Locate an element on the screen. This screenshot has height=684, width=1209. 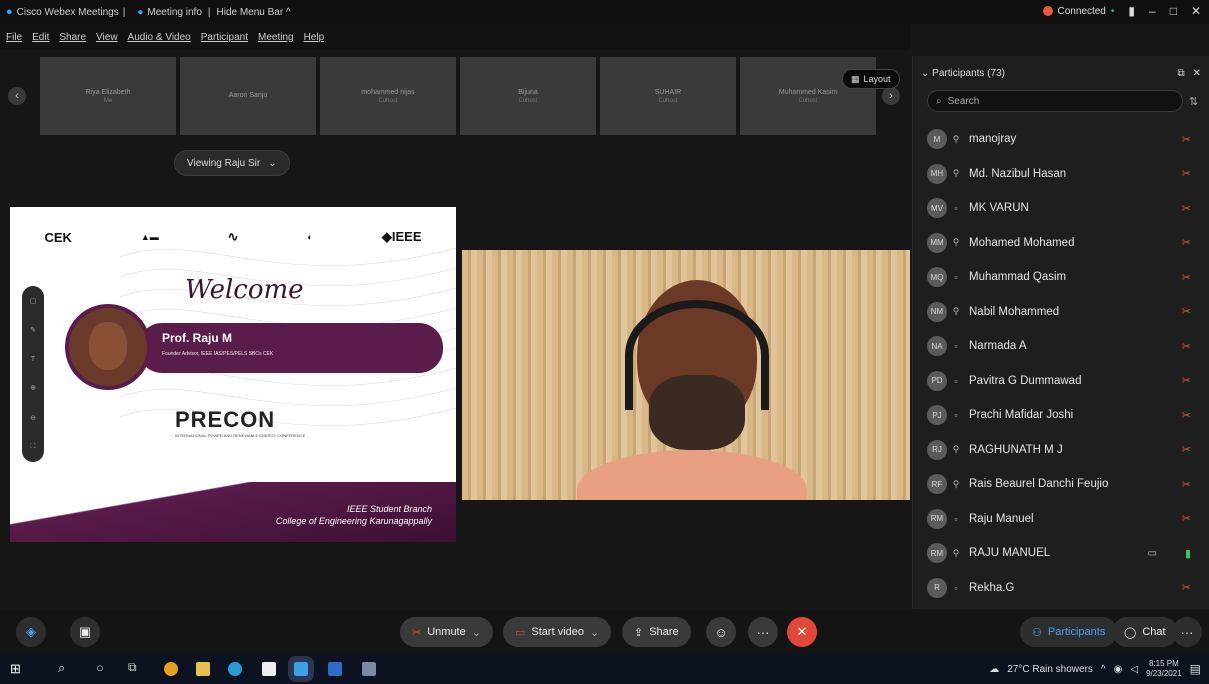
thumbnail-tile: mohammed nijas Cohost is located at coordinates (388, 96).